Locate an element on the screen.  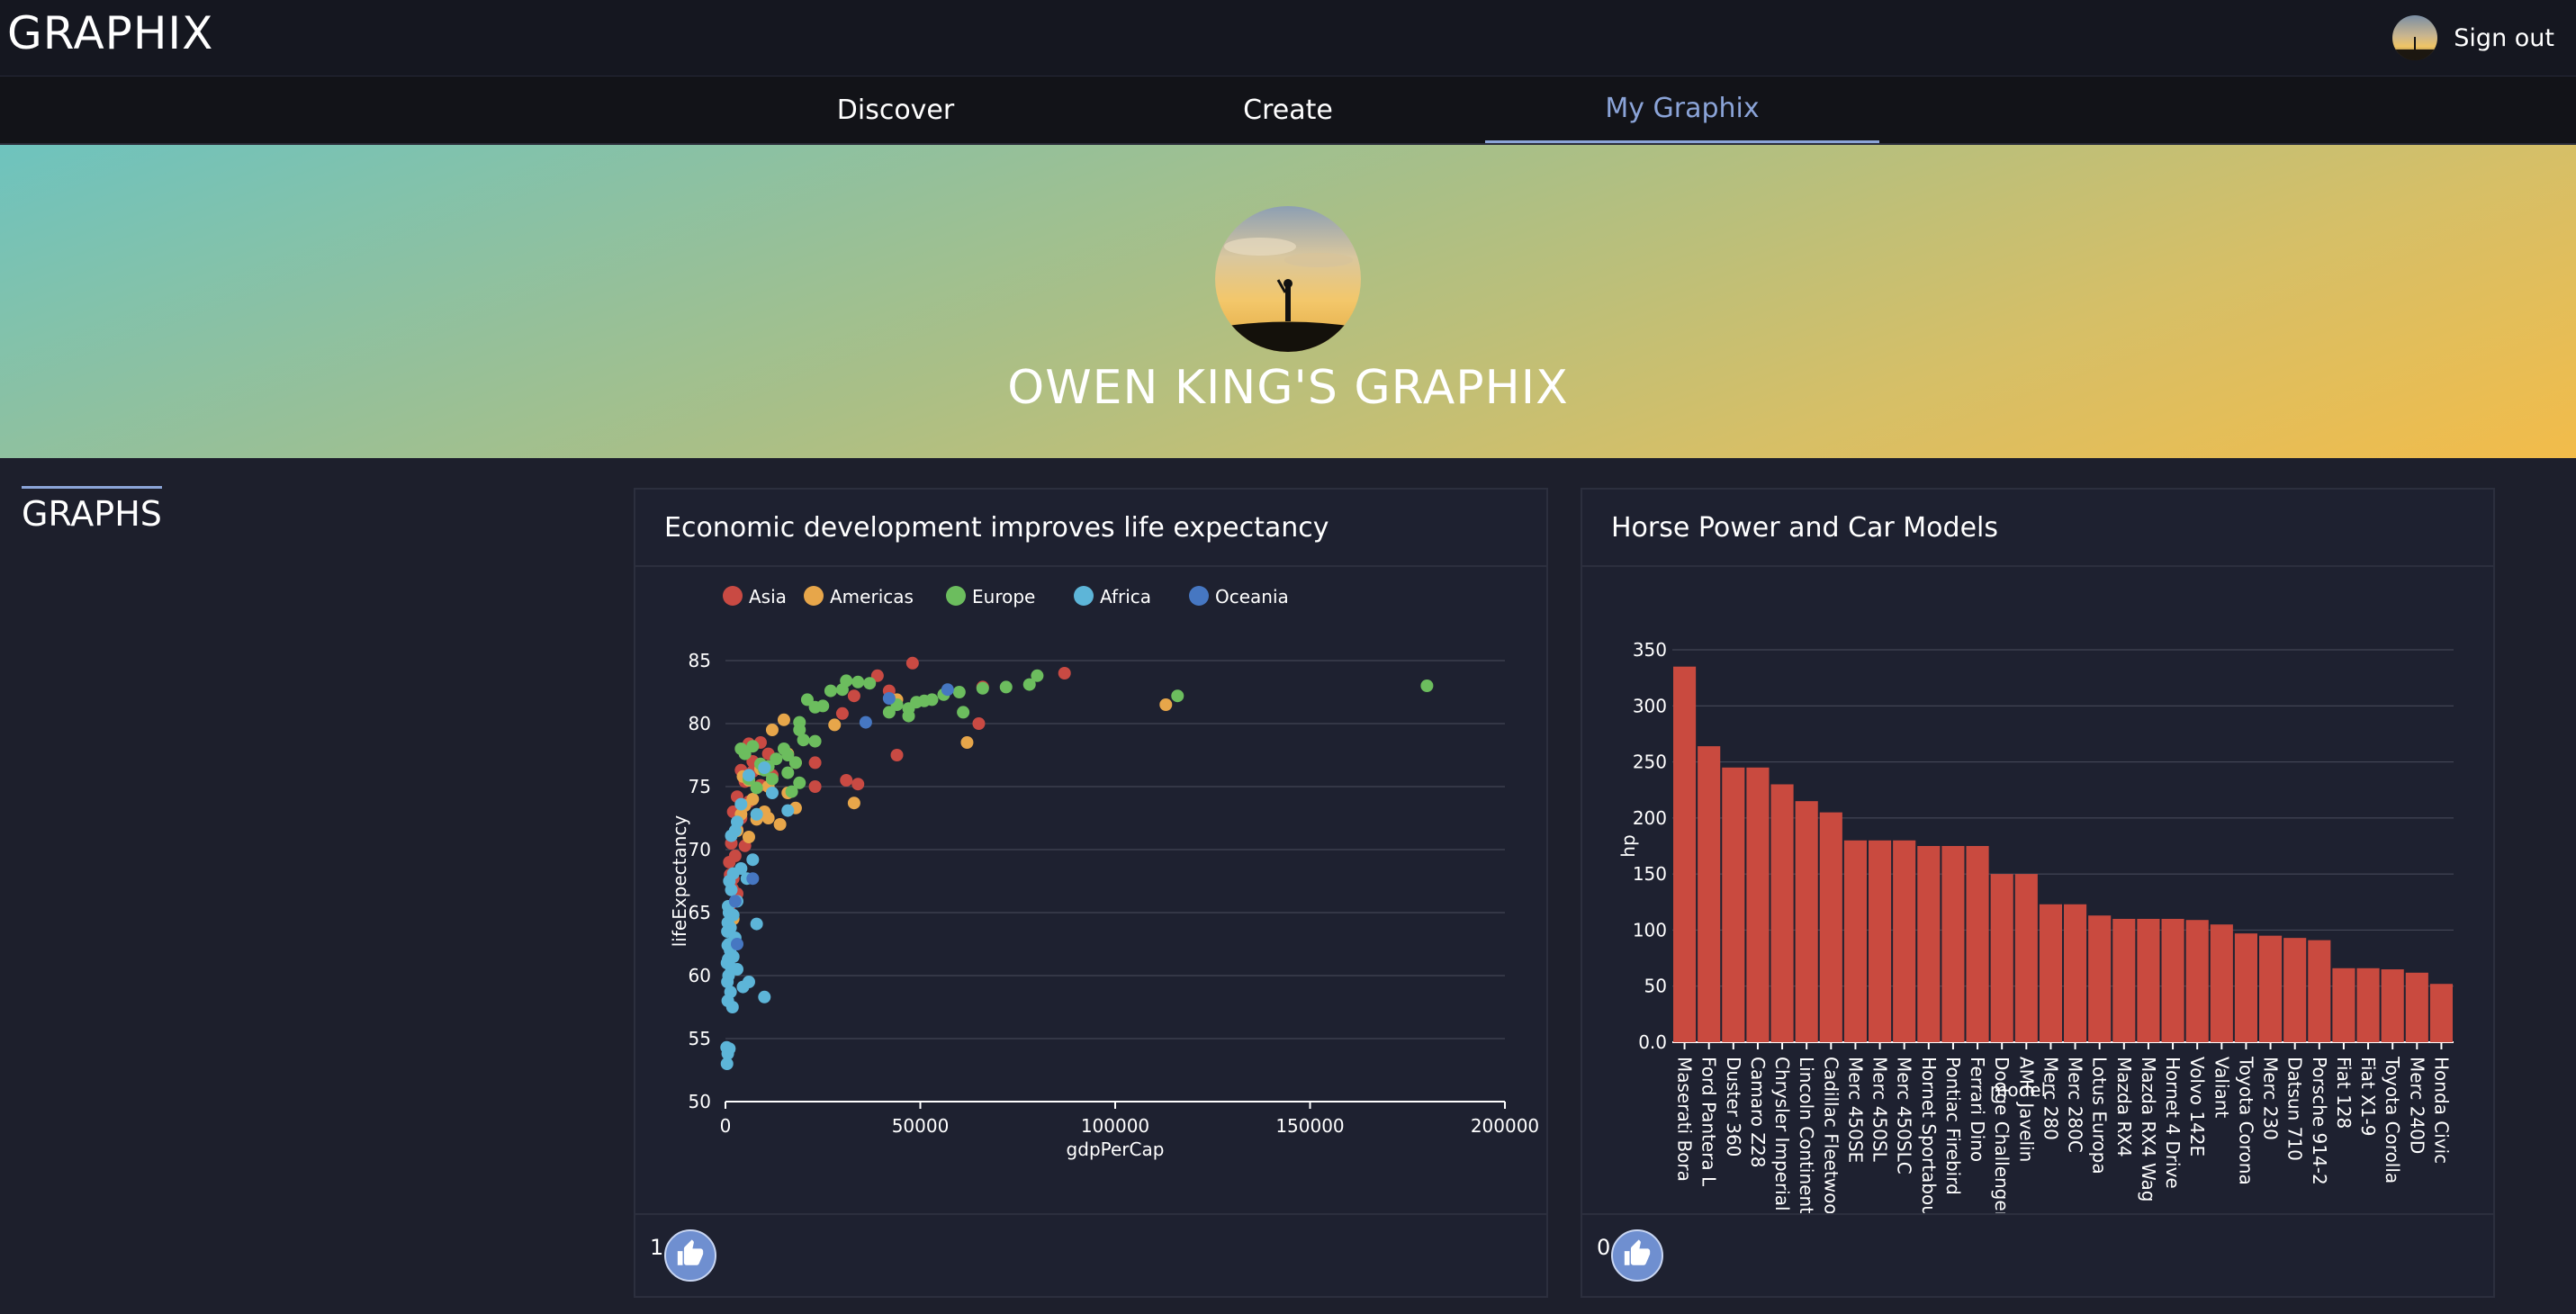
x-tick-label: Datsun 710 is located at coordinates (2295, 1109).